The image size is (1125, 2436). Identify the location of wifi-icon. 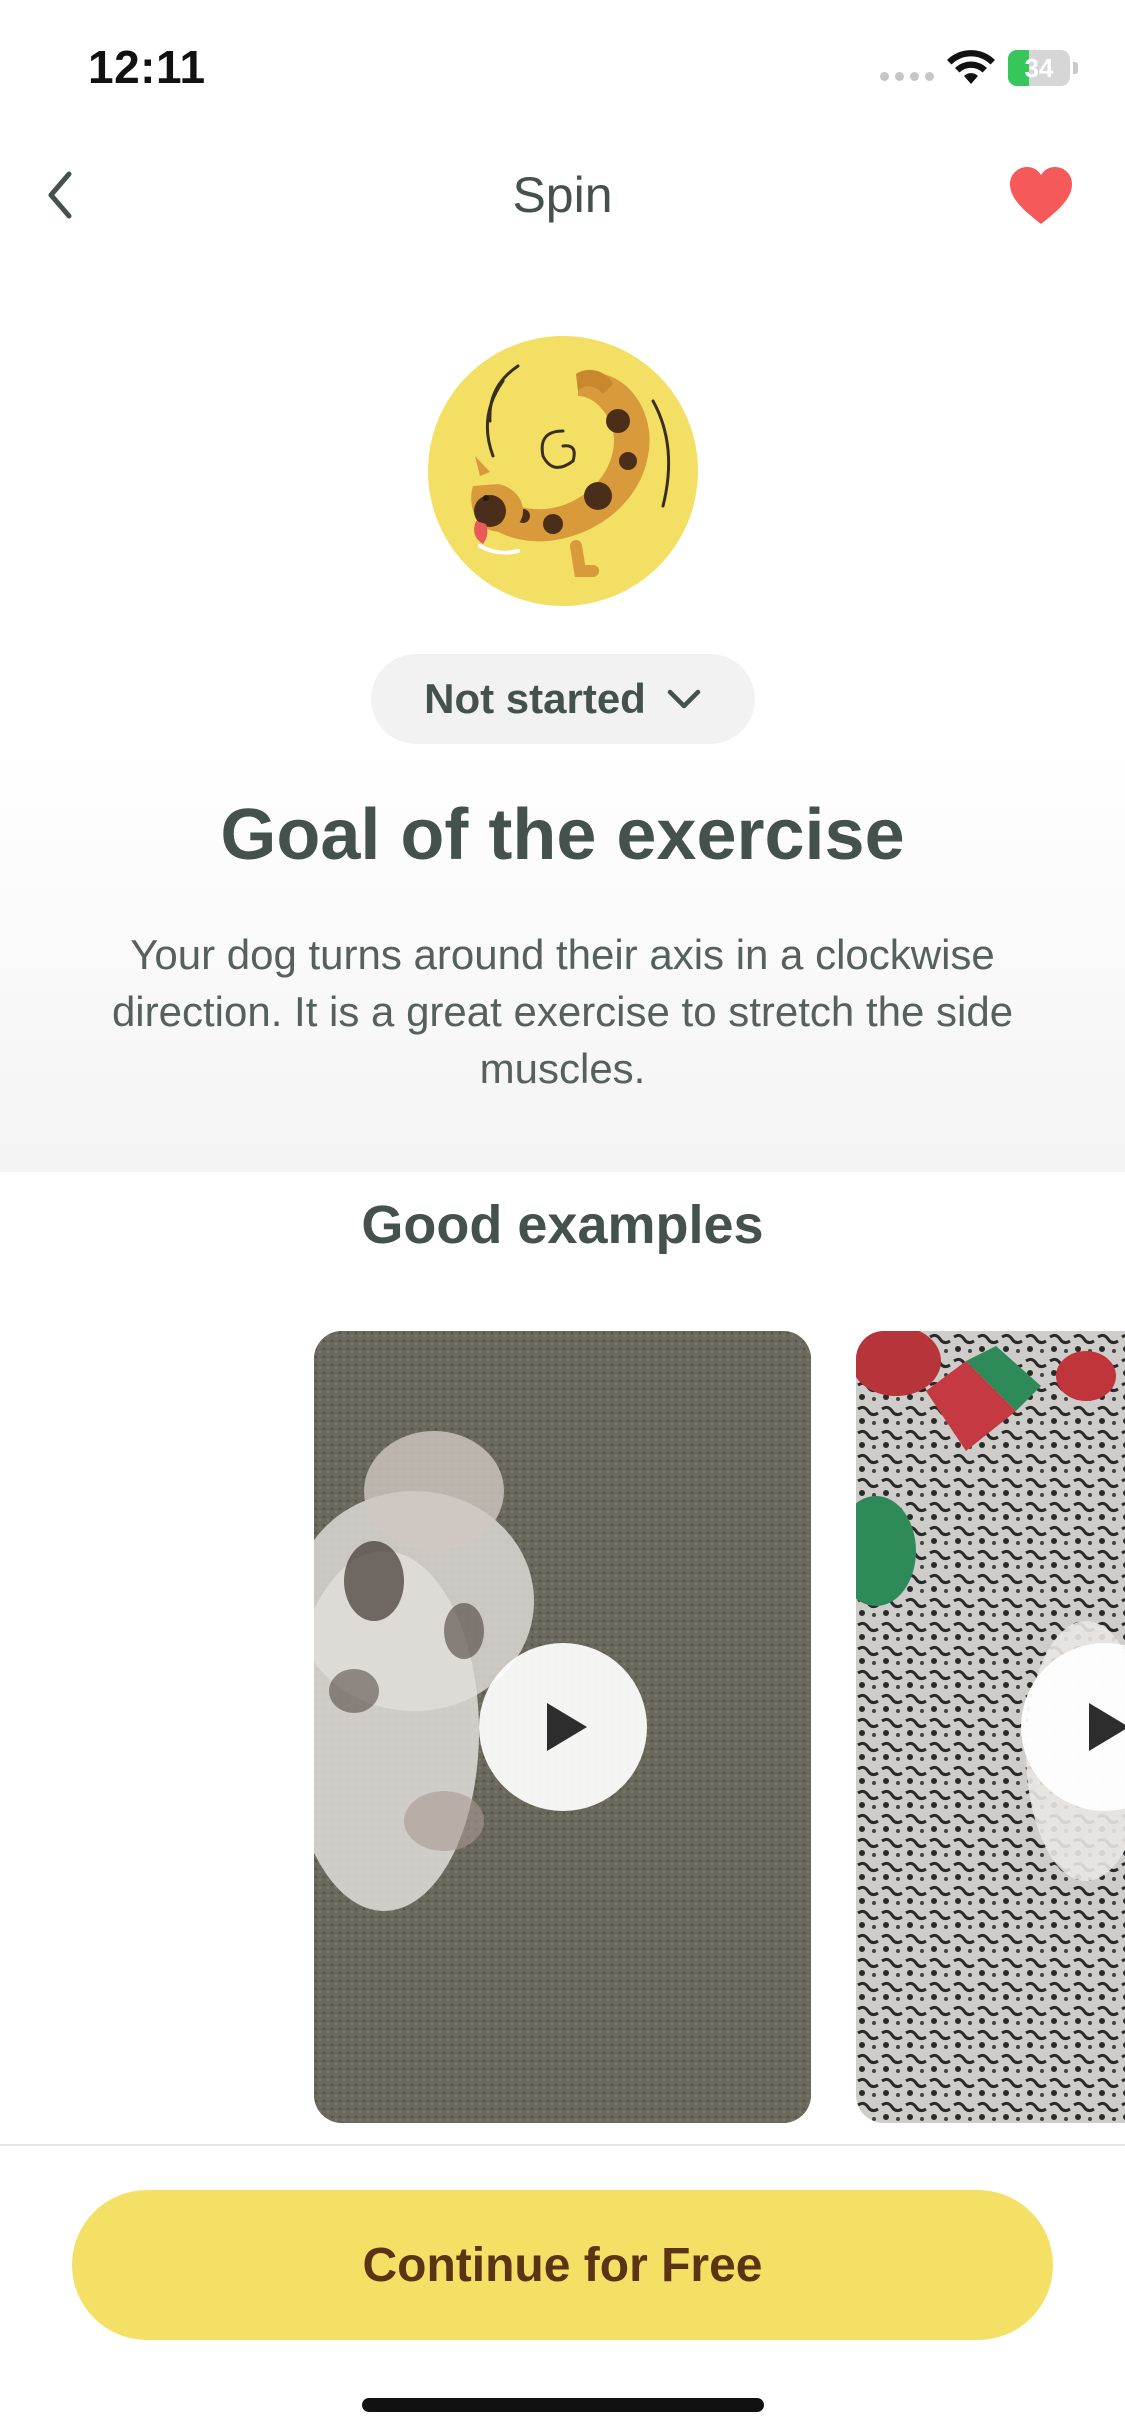
(971, 67).